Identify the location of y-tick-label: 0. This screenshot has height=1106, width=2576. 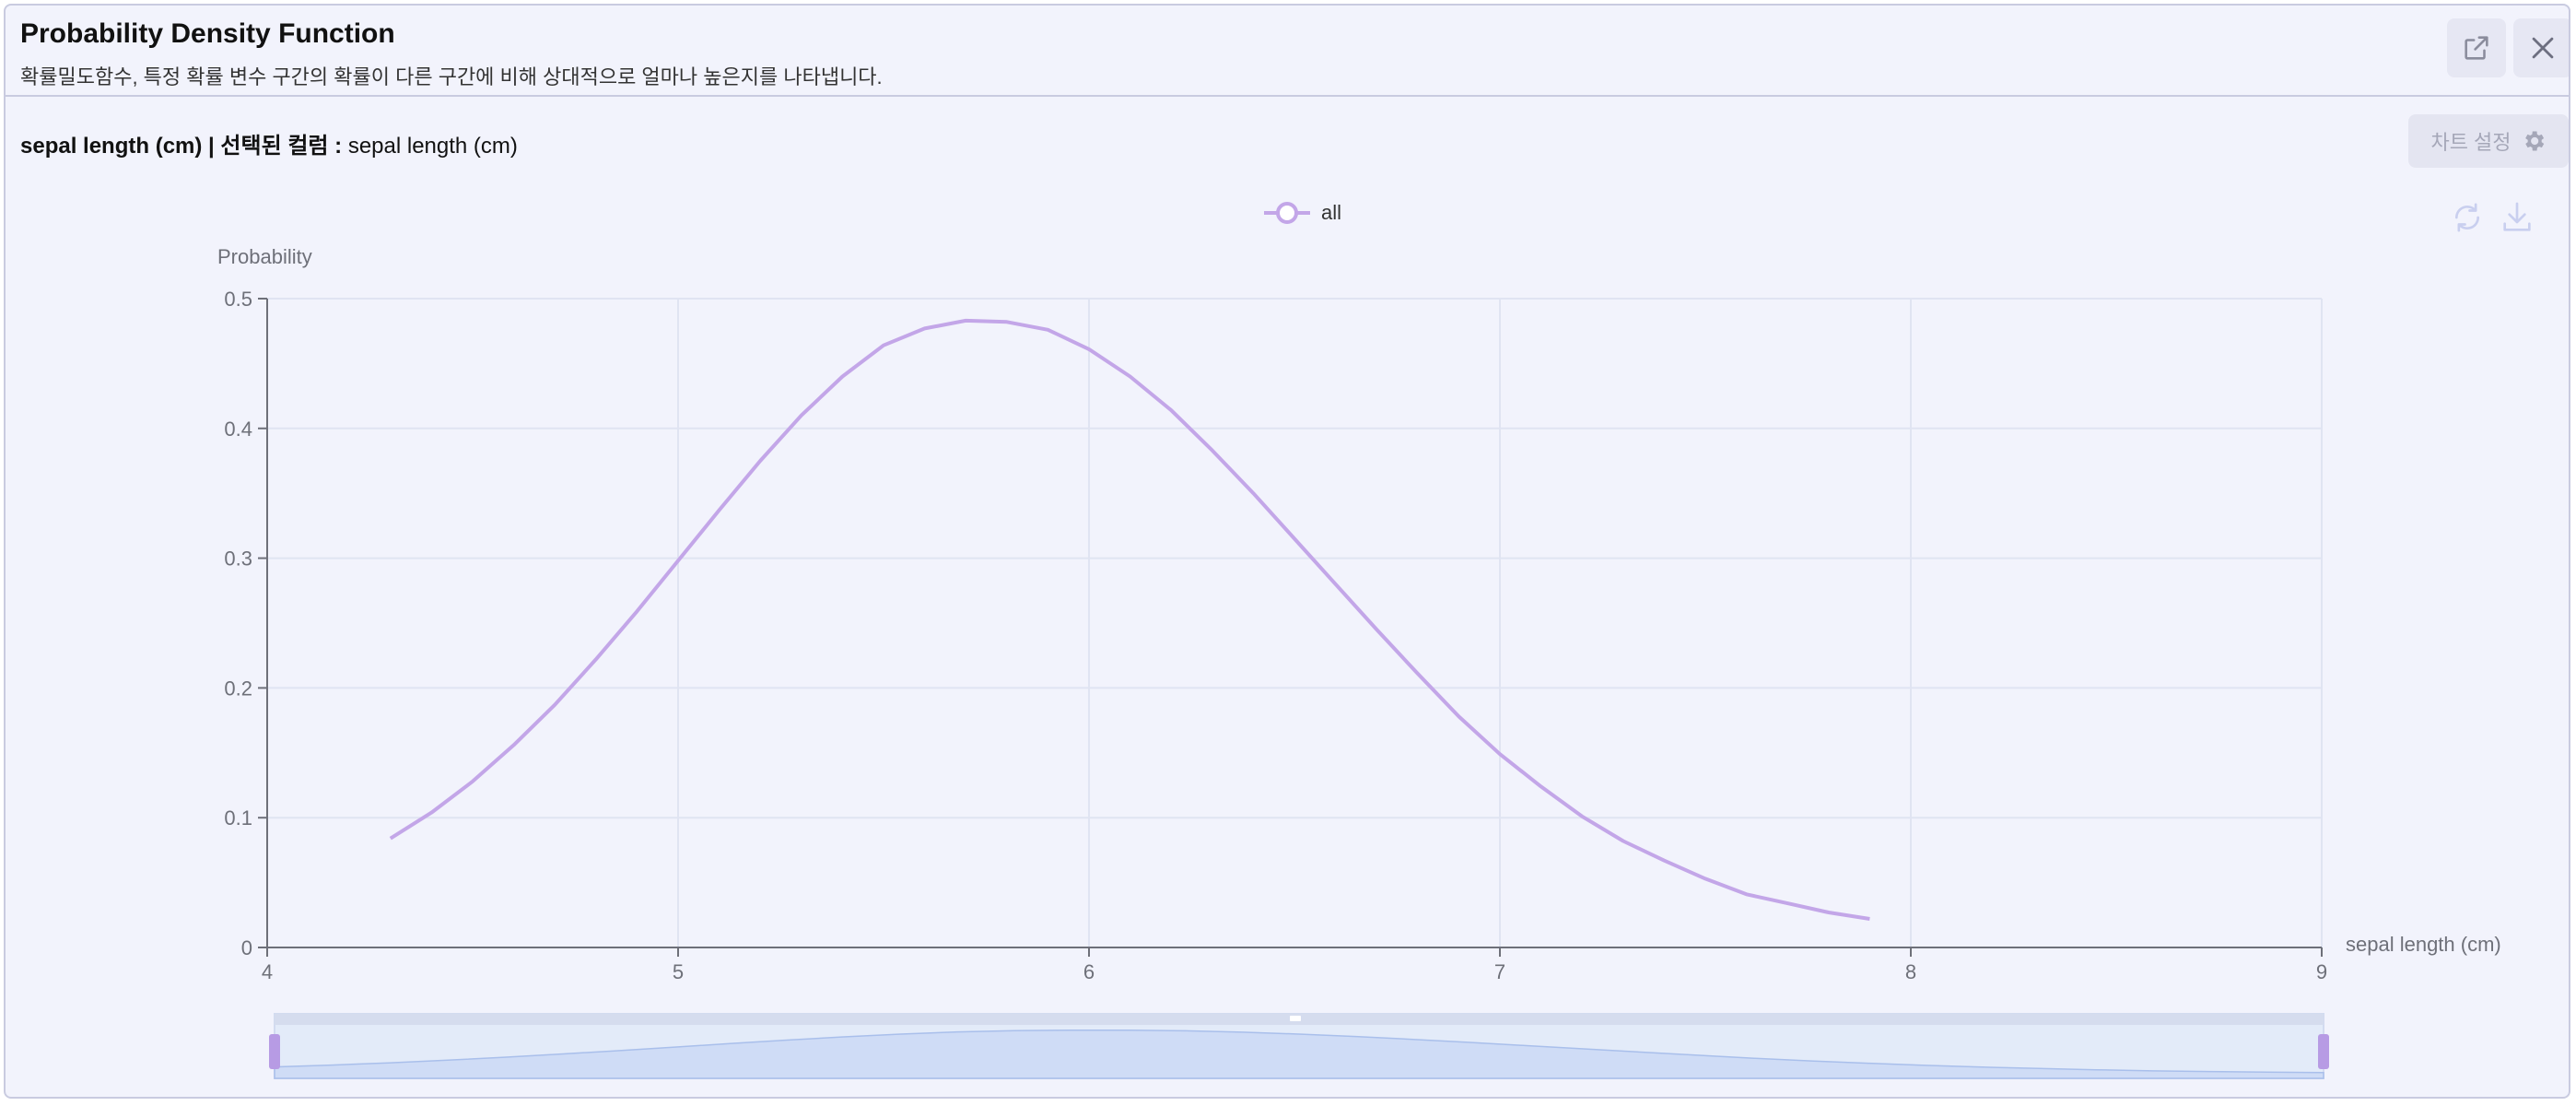
(246, 947).